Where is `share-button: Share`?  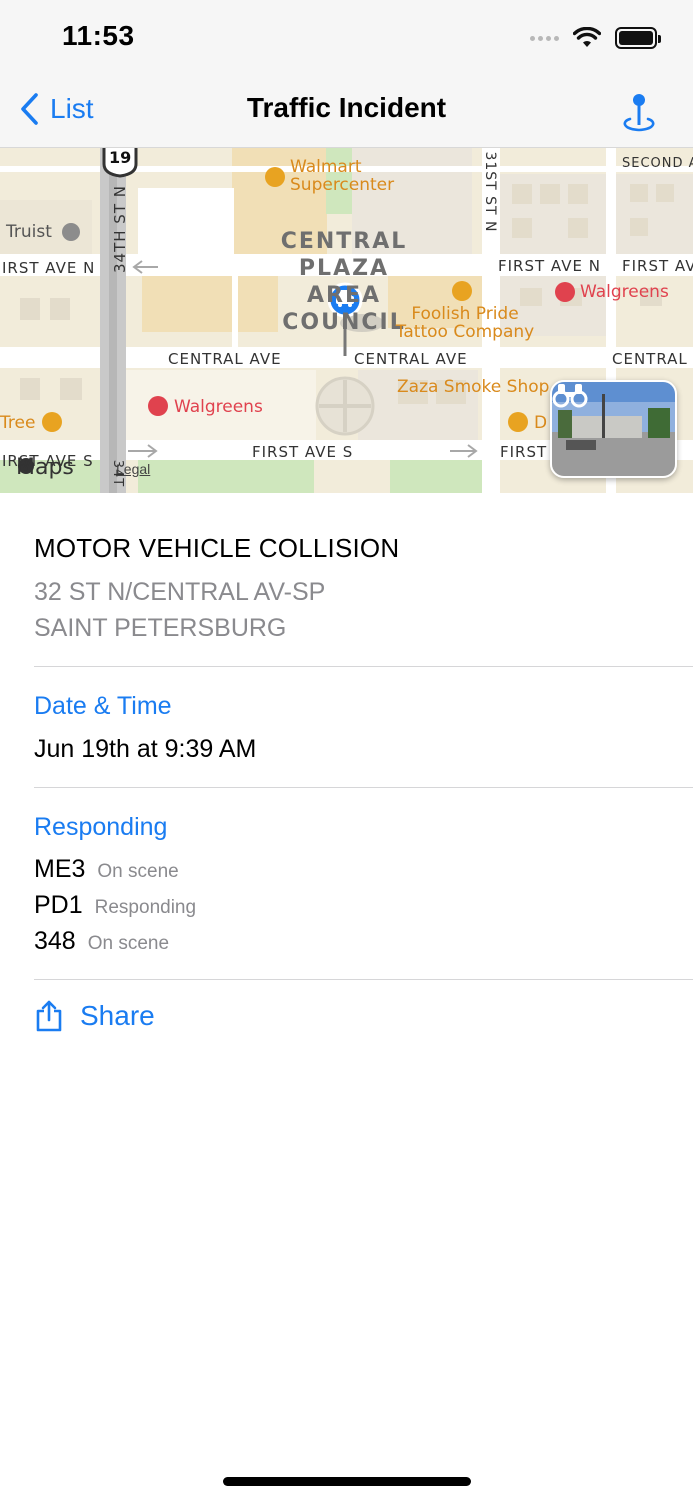
share-button: Share is located at coordinates (94, 1016).